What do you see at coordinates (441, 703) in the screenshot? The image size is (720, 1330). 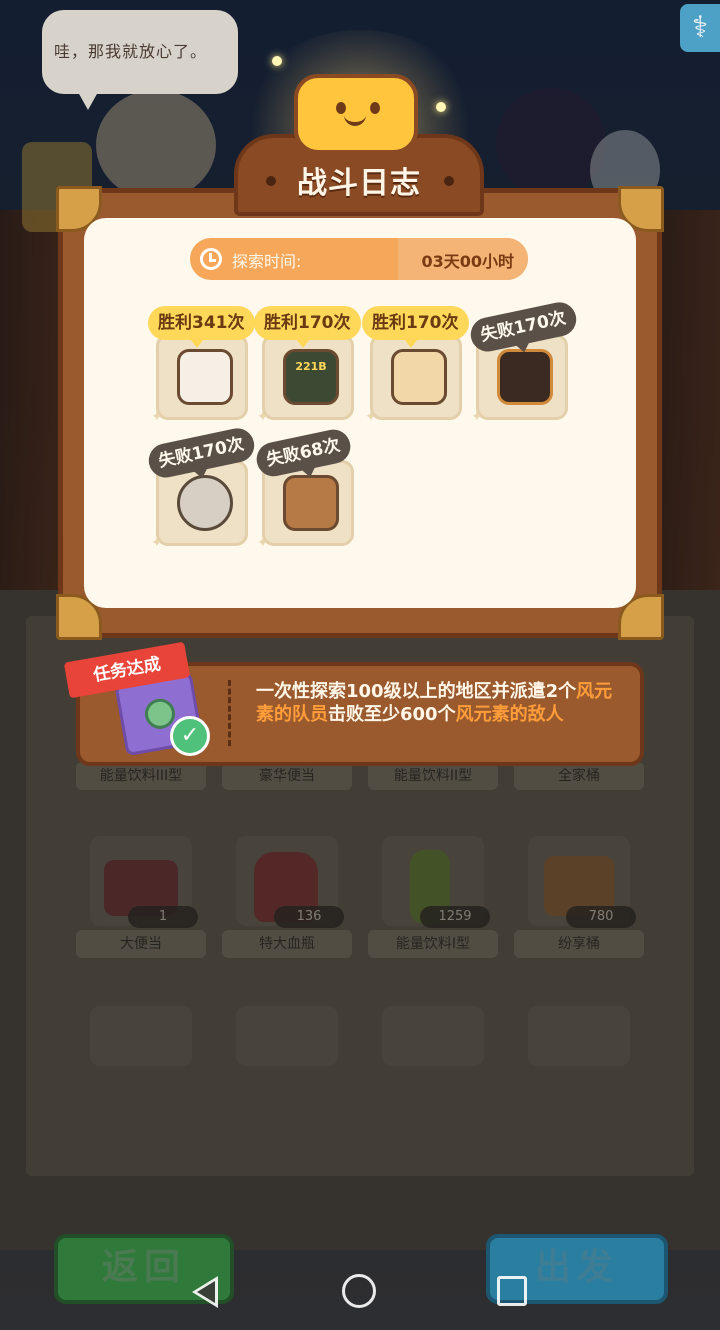 I see `mission-description: 一次性探索100级以上的地区并派遣2个风元素的队员击败至少600个风元素的敌人` at bounding box center [441, 703].